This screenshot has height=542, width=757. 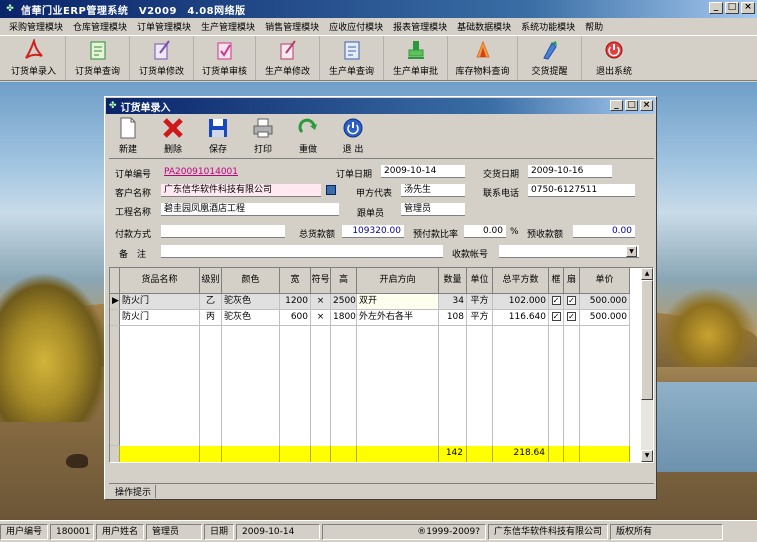 What do you see at coordinates (344, 302) in the screenshot?
I see `cell-height: 2500` at bounding box center [344, 302].